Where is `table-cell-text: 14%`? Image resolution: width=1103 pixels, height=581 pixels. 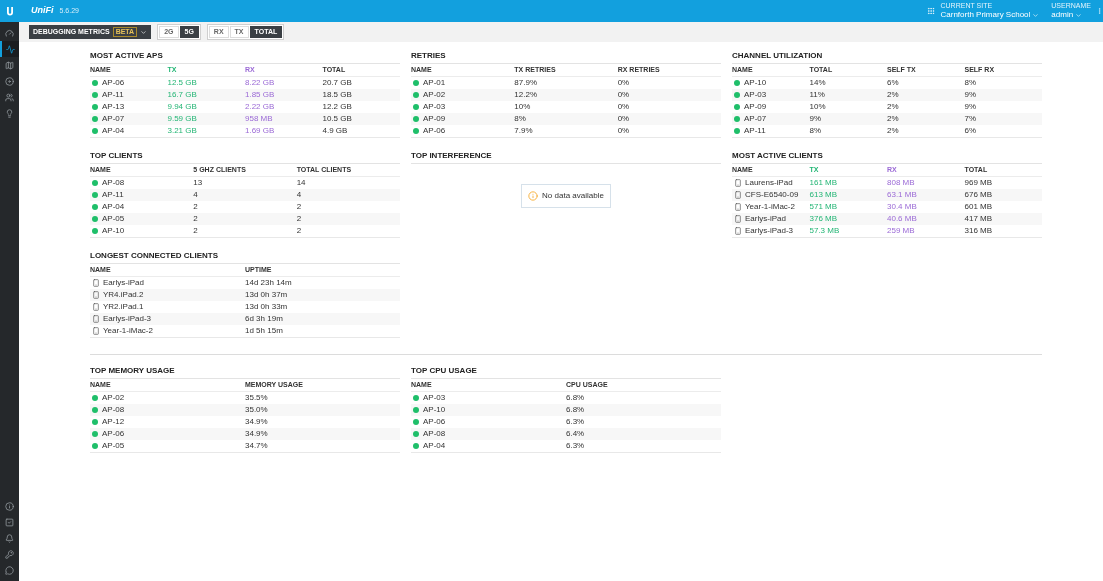 table-cell-text: 14% is located at coordinates (818, 83).